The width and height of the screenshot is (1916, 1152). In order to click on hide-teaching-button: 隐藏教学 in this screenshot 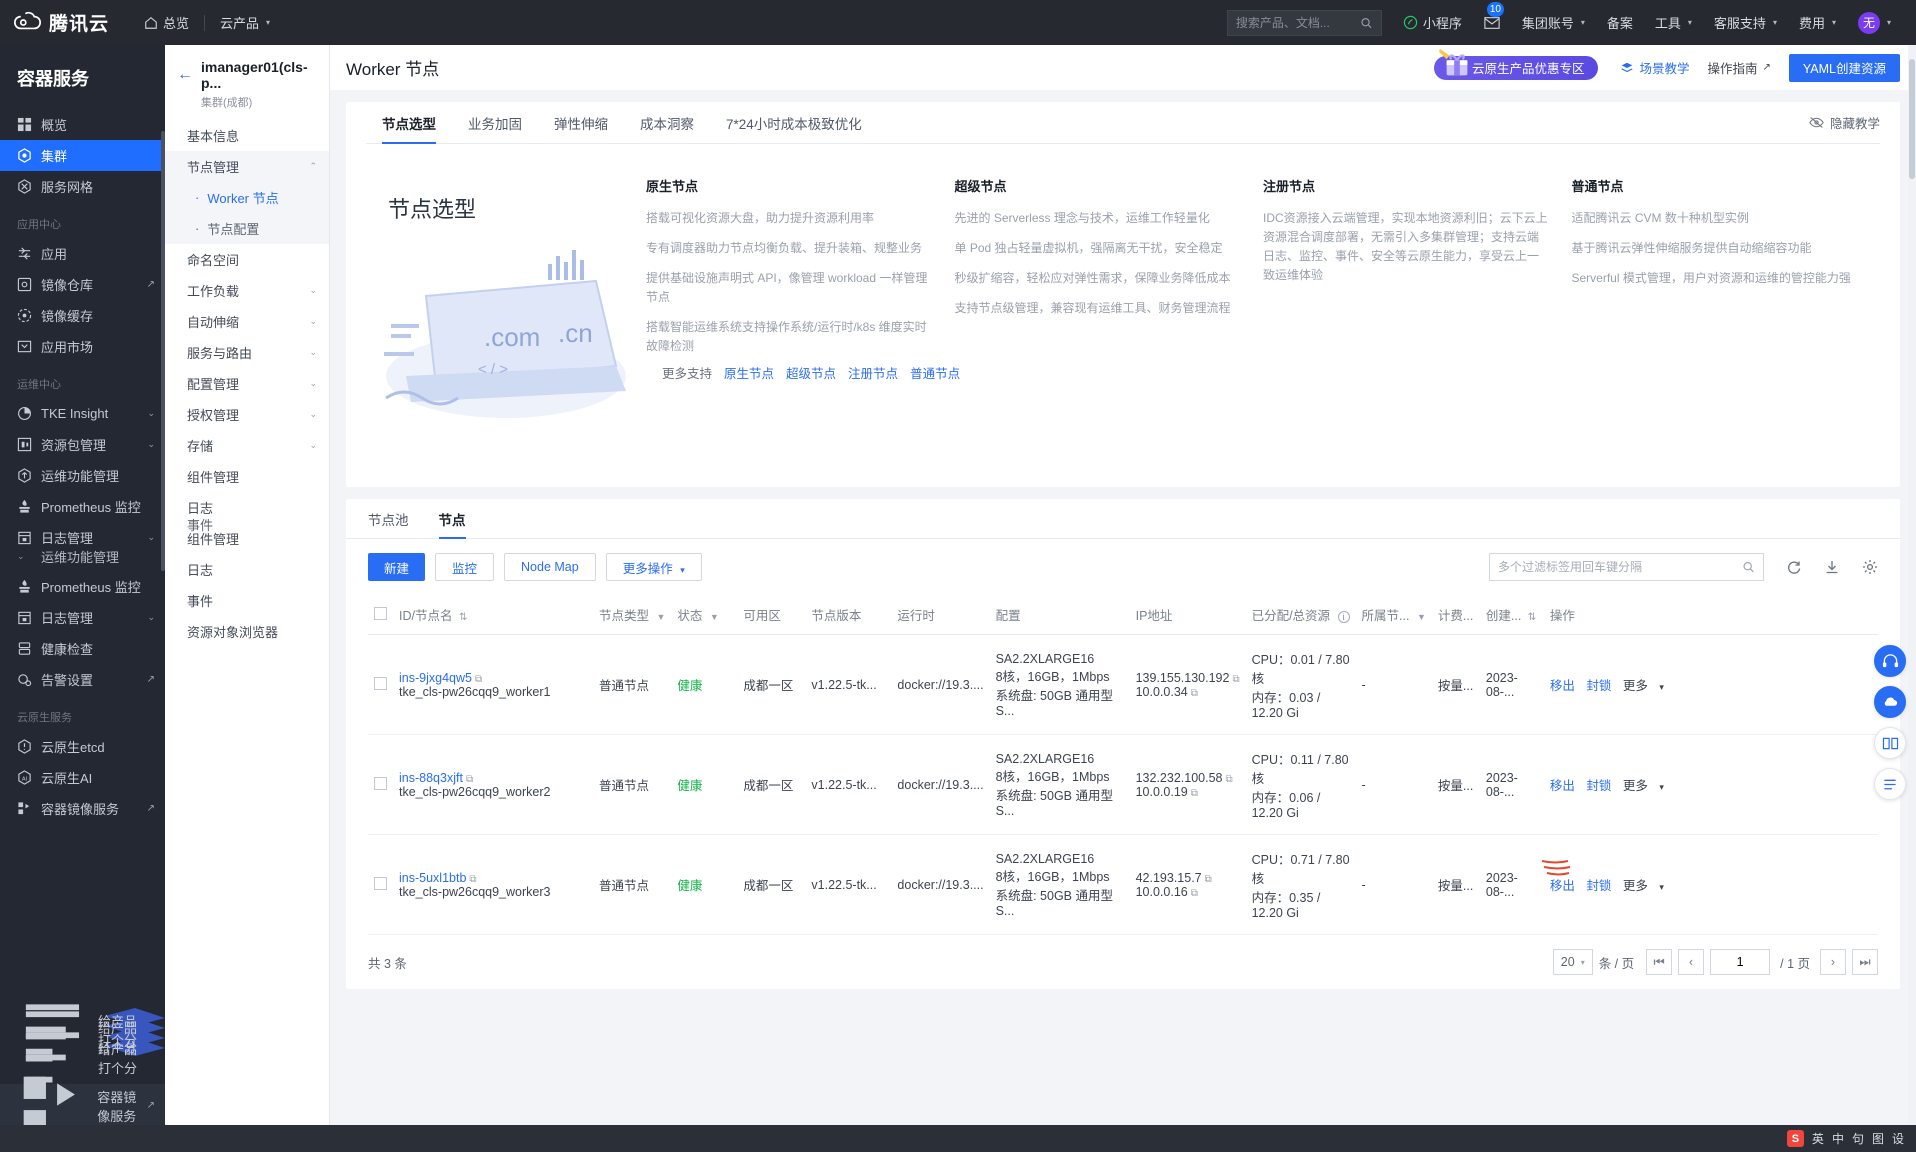, I will do `click(1844, 122)`.